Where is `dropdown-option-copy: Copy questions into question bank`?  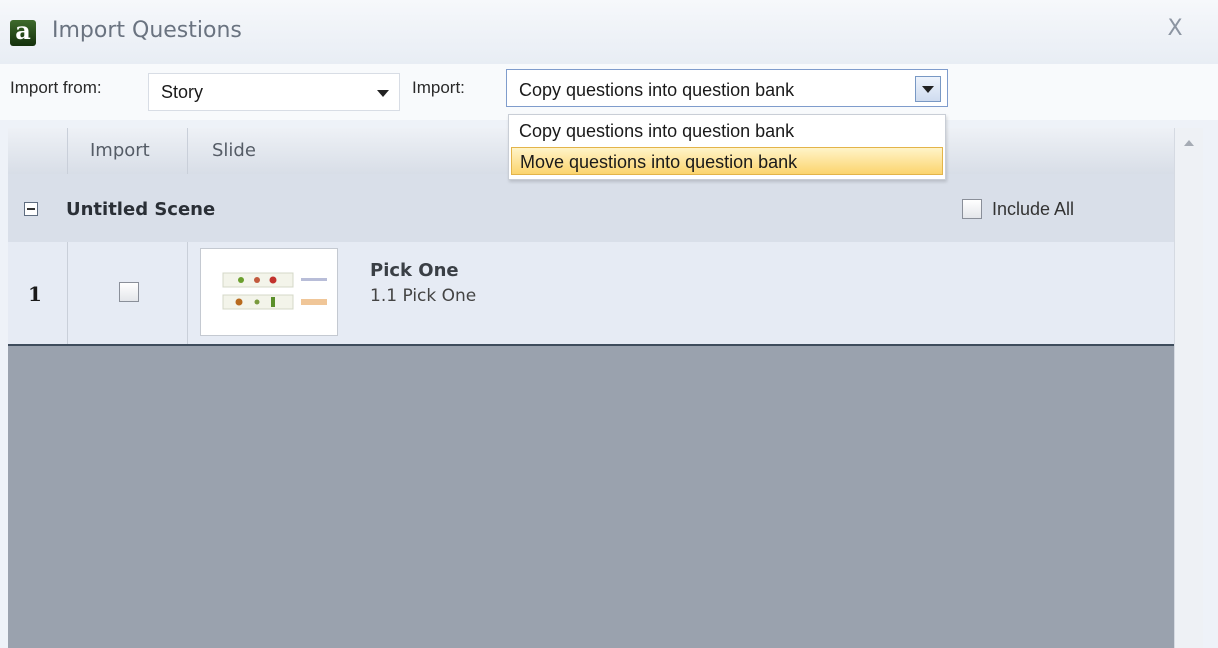
dropdown-option-copy: Copy questions into question bank is located at coordinates (727, 131).